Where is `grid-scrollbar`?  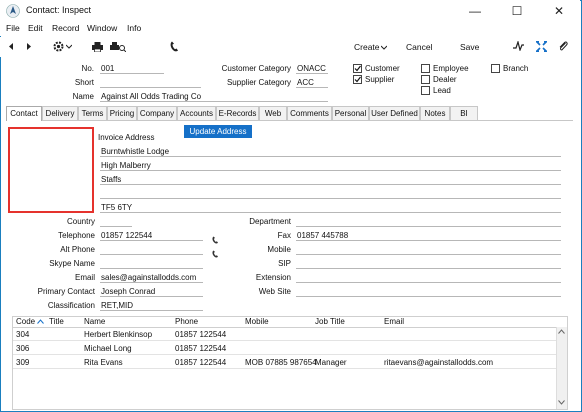
grid-scrollbar is located at coordinates (561, 368).